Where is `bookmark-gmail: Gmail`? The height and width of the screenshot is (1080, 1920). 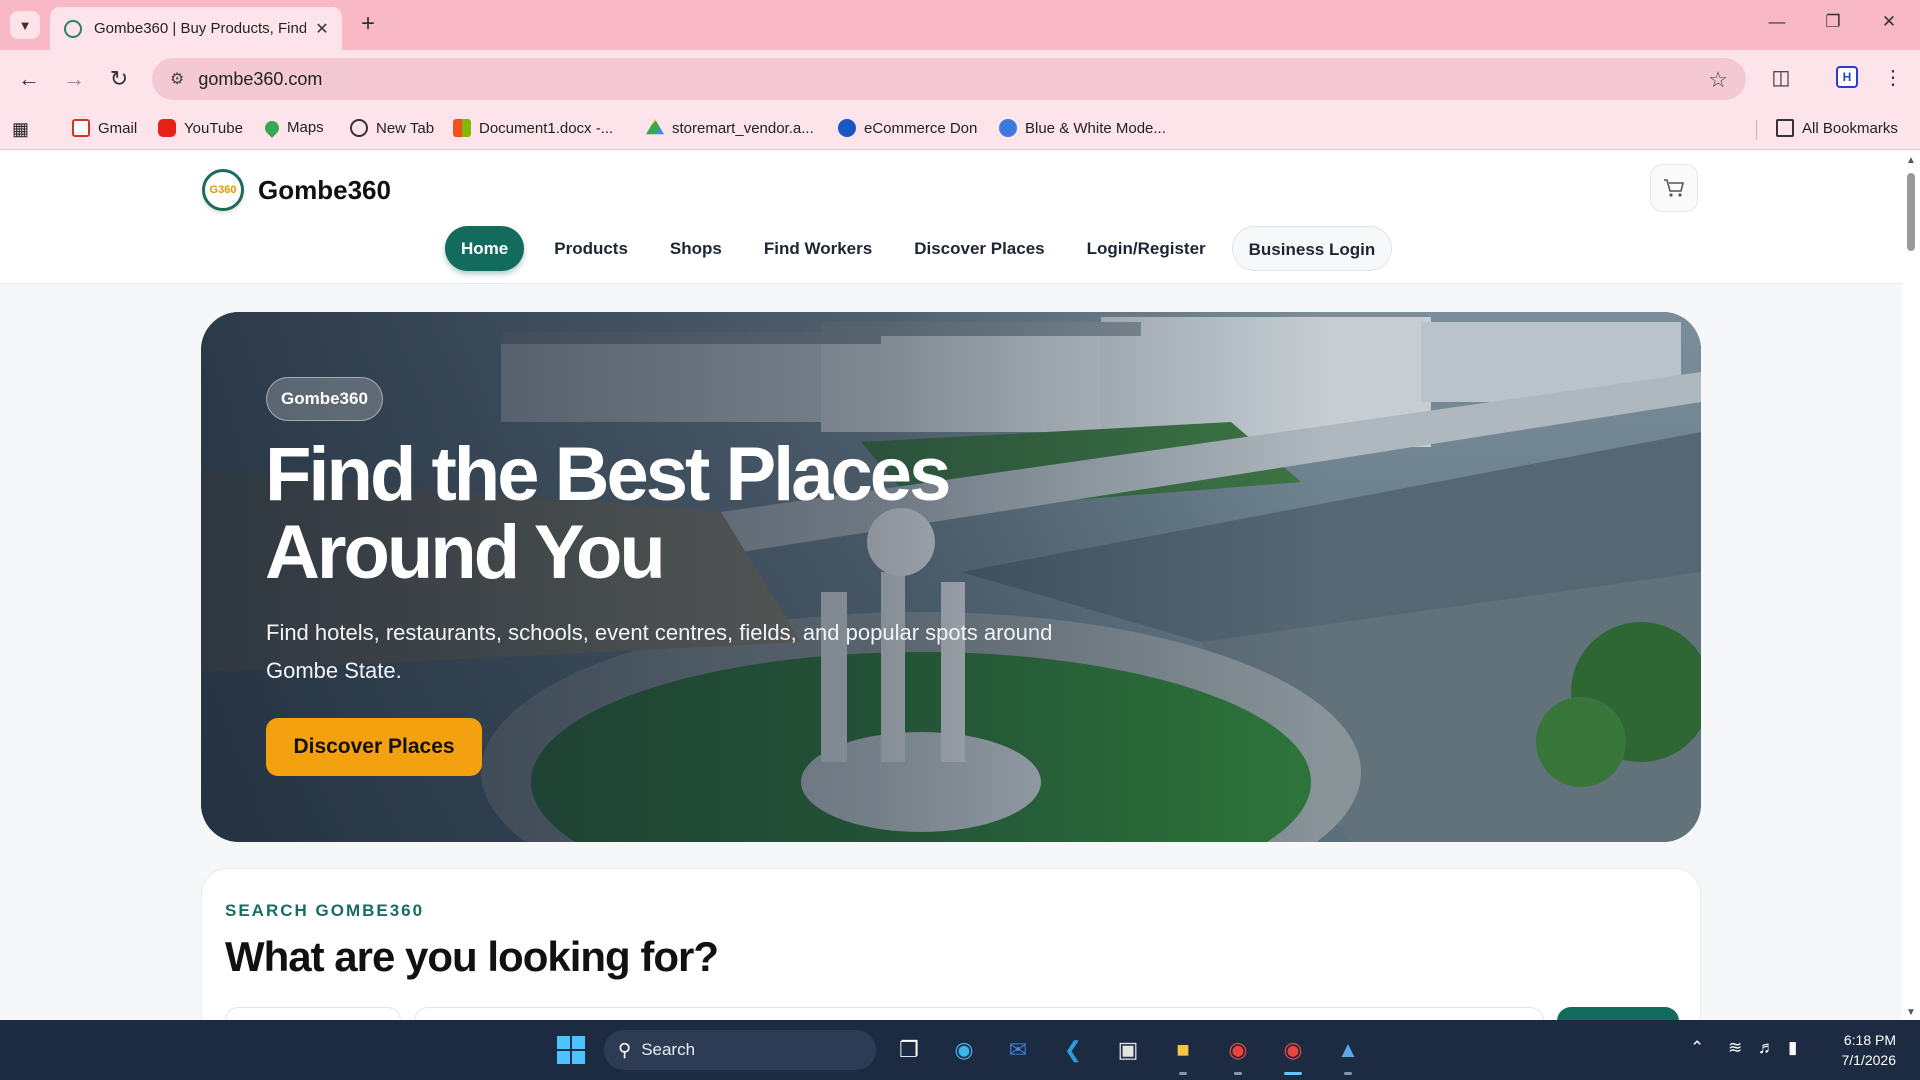 bookmark-gmail: Gmail is located at coordinates (104, 128).